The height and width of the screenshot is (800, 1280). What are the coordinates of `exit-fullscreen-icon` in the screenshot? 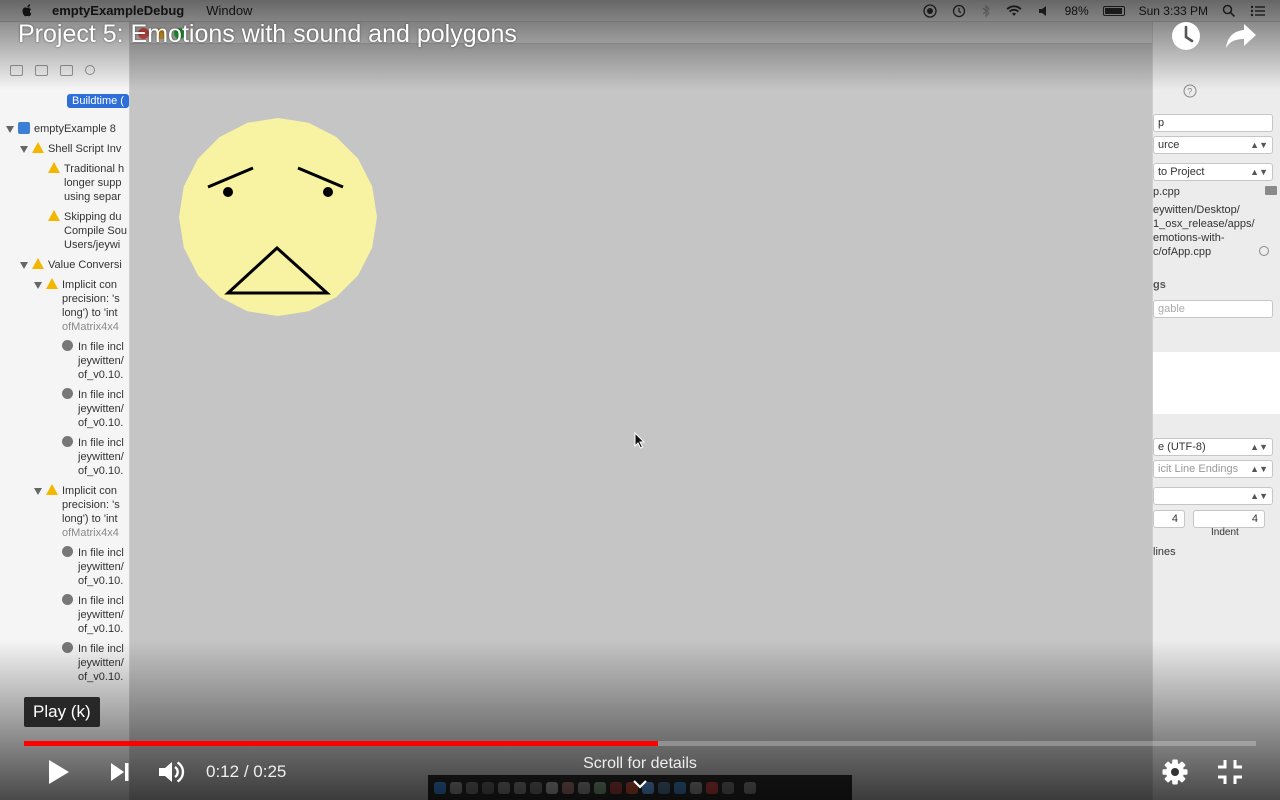 It's located at (1230, 772).